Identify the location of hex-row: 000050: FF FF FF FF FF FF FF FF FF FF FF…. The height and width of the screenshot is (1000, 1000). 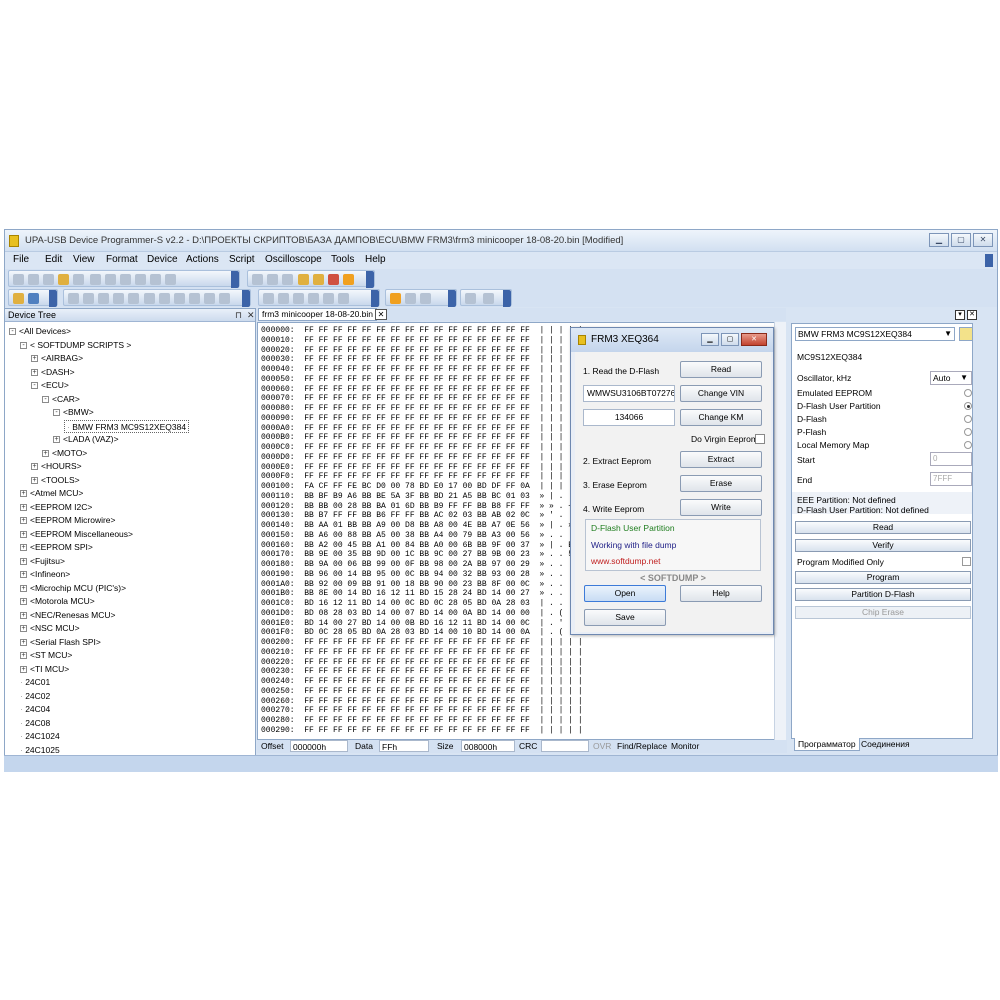
(422, 380).